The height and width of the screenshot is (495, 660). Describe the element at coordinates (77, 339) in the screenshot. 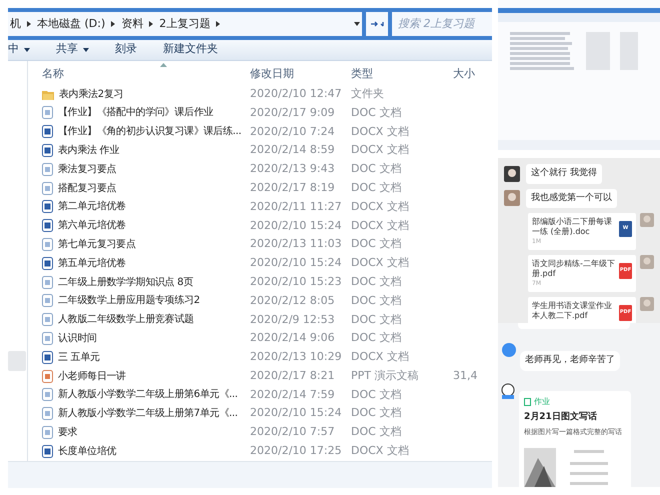

I see `file-name: 认识时间` at that location.